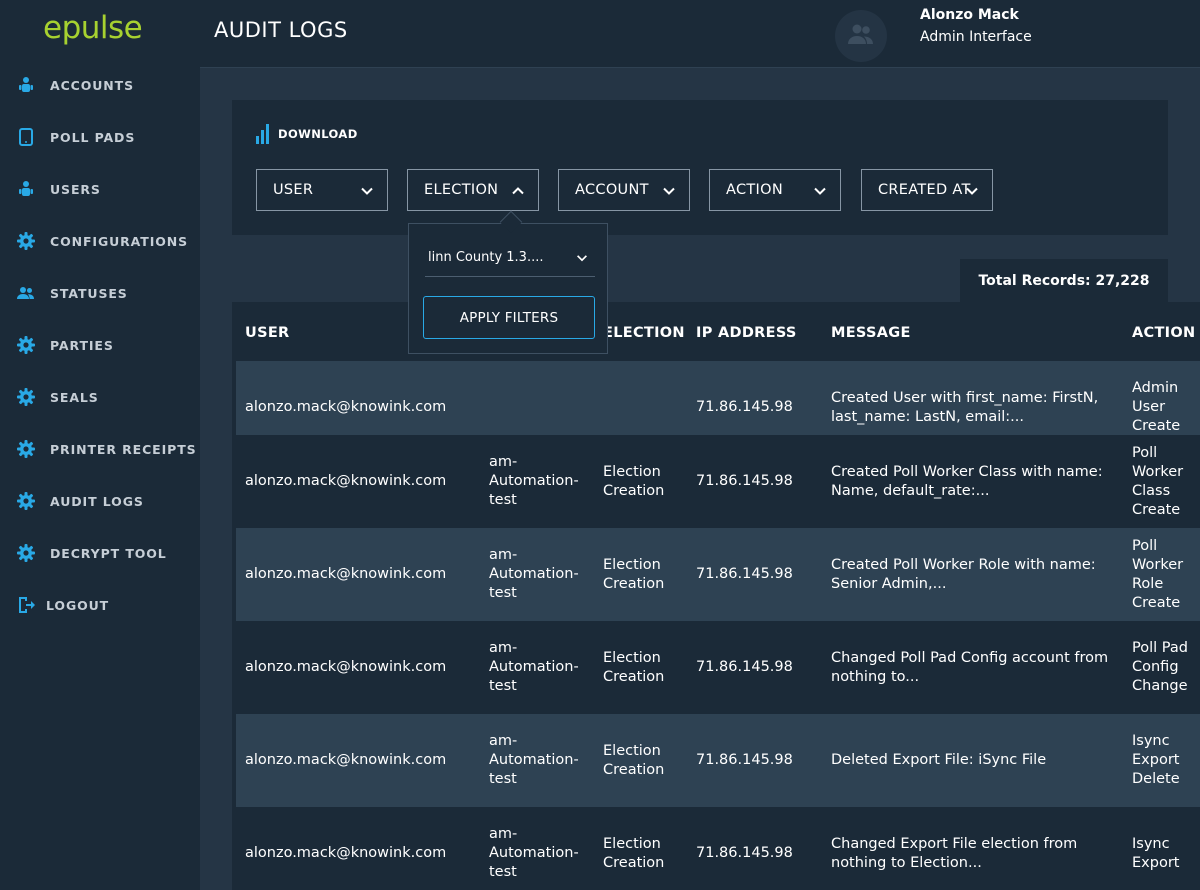  What do you see at coordinates (612, 190) in the screenshot?
I see `filter-label: ACCOUNT` at bounding box center [612, 190].